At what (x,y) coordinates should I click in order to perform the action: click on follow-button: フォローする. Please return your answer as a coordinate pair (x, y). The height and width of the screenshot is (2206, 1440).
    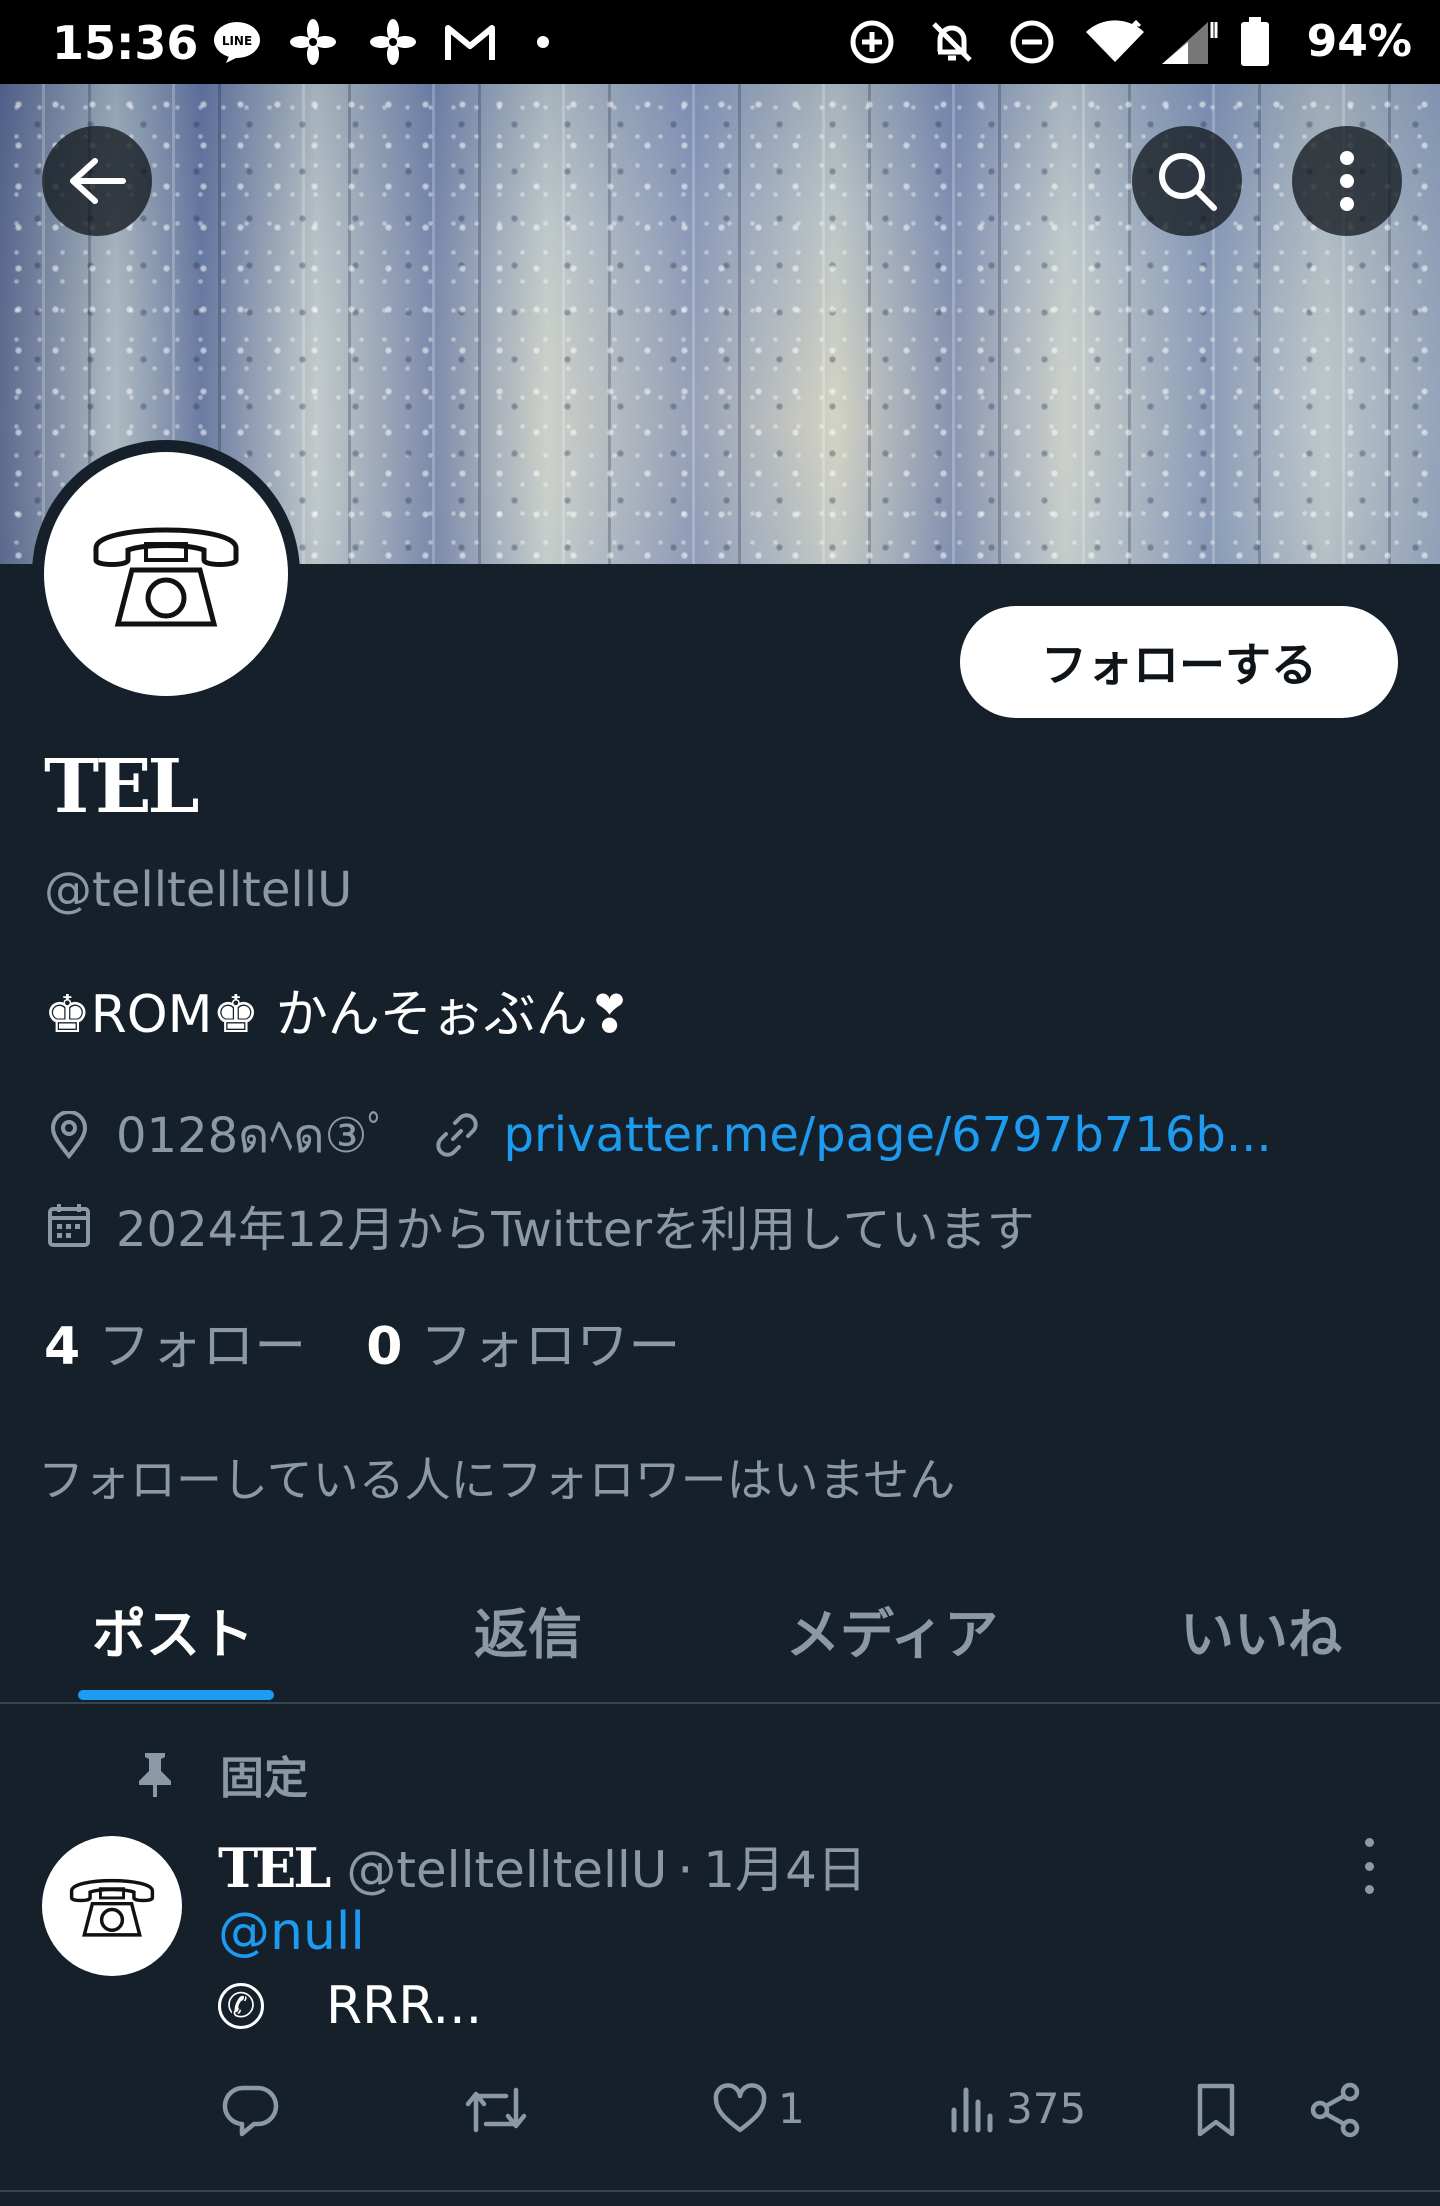
    Looking at the image, I should click on (1179, 662).